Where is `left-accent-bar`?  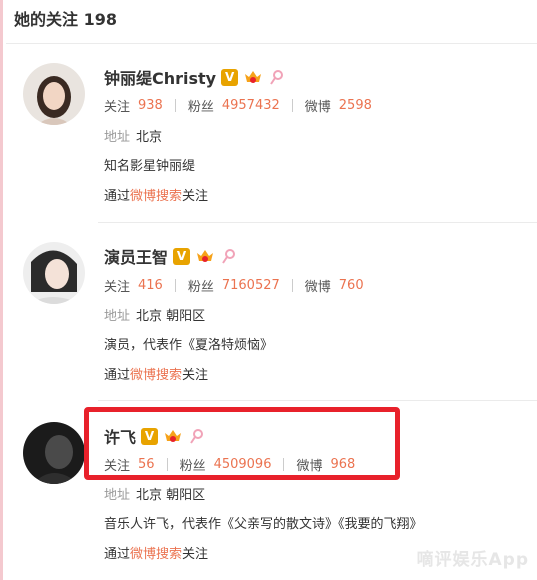 left-accent-bar is located at coordinates (1, 290).